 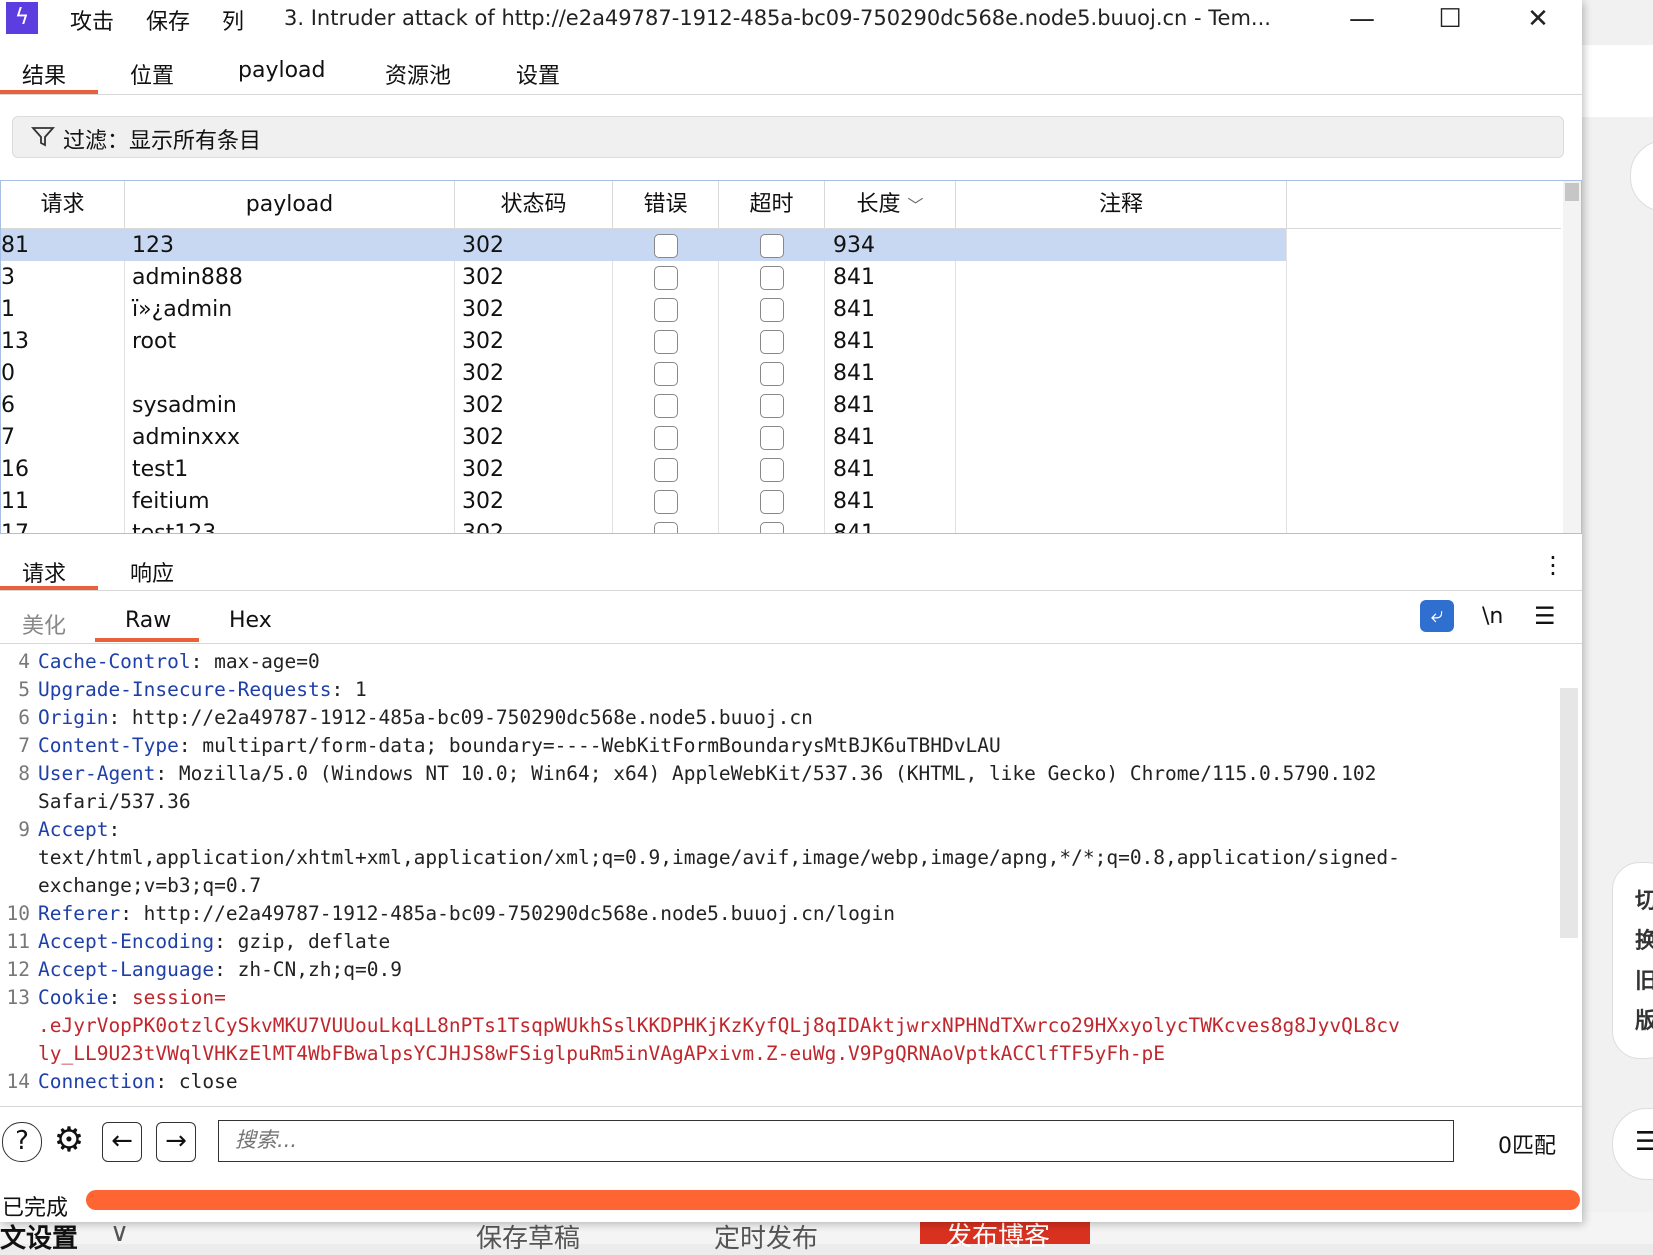 What do you see at coordinates (1450, 19) in the screenshot?
I see `maximize-icon: ☐` at bounding box center [1450, 19].